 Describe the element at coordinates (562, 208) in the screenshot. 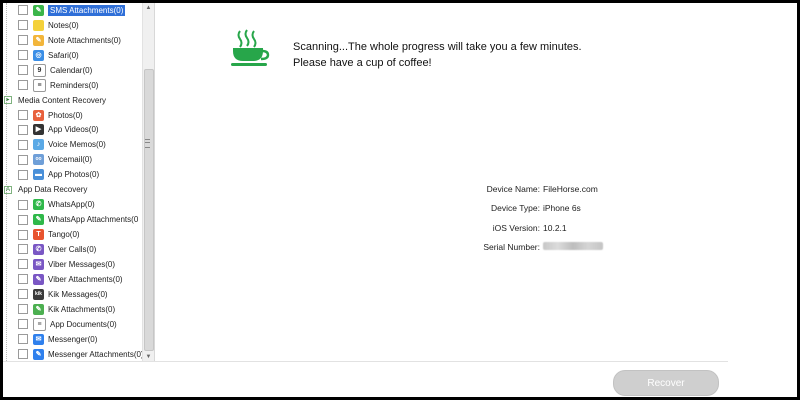

I see `device-type-value: iPhone 6s` at that location.